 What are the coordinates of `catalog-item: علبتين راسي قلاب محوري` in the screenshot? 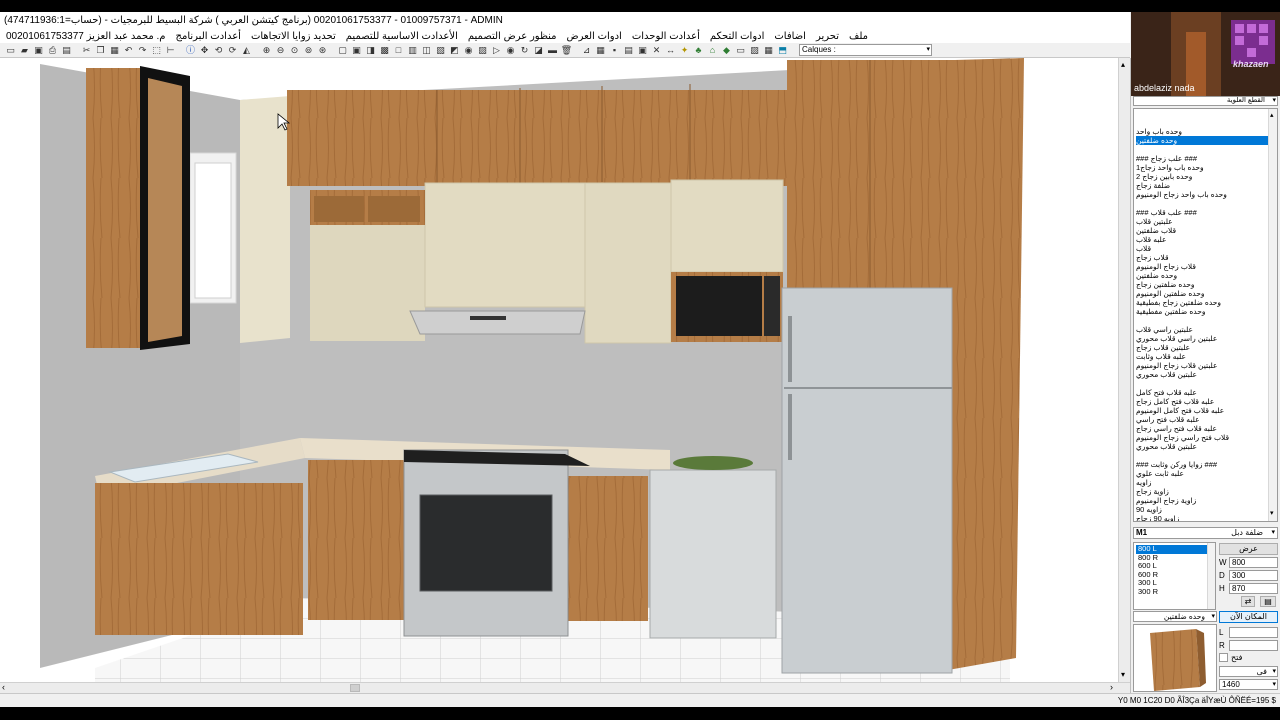 It's located at (1202, 338).